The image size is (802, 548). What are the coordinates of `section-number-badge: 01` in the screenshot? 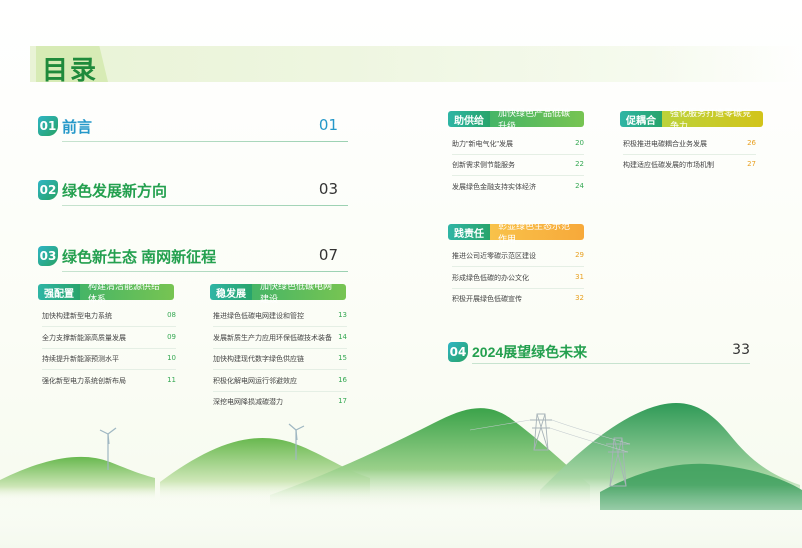 It's located at (48, 126).